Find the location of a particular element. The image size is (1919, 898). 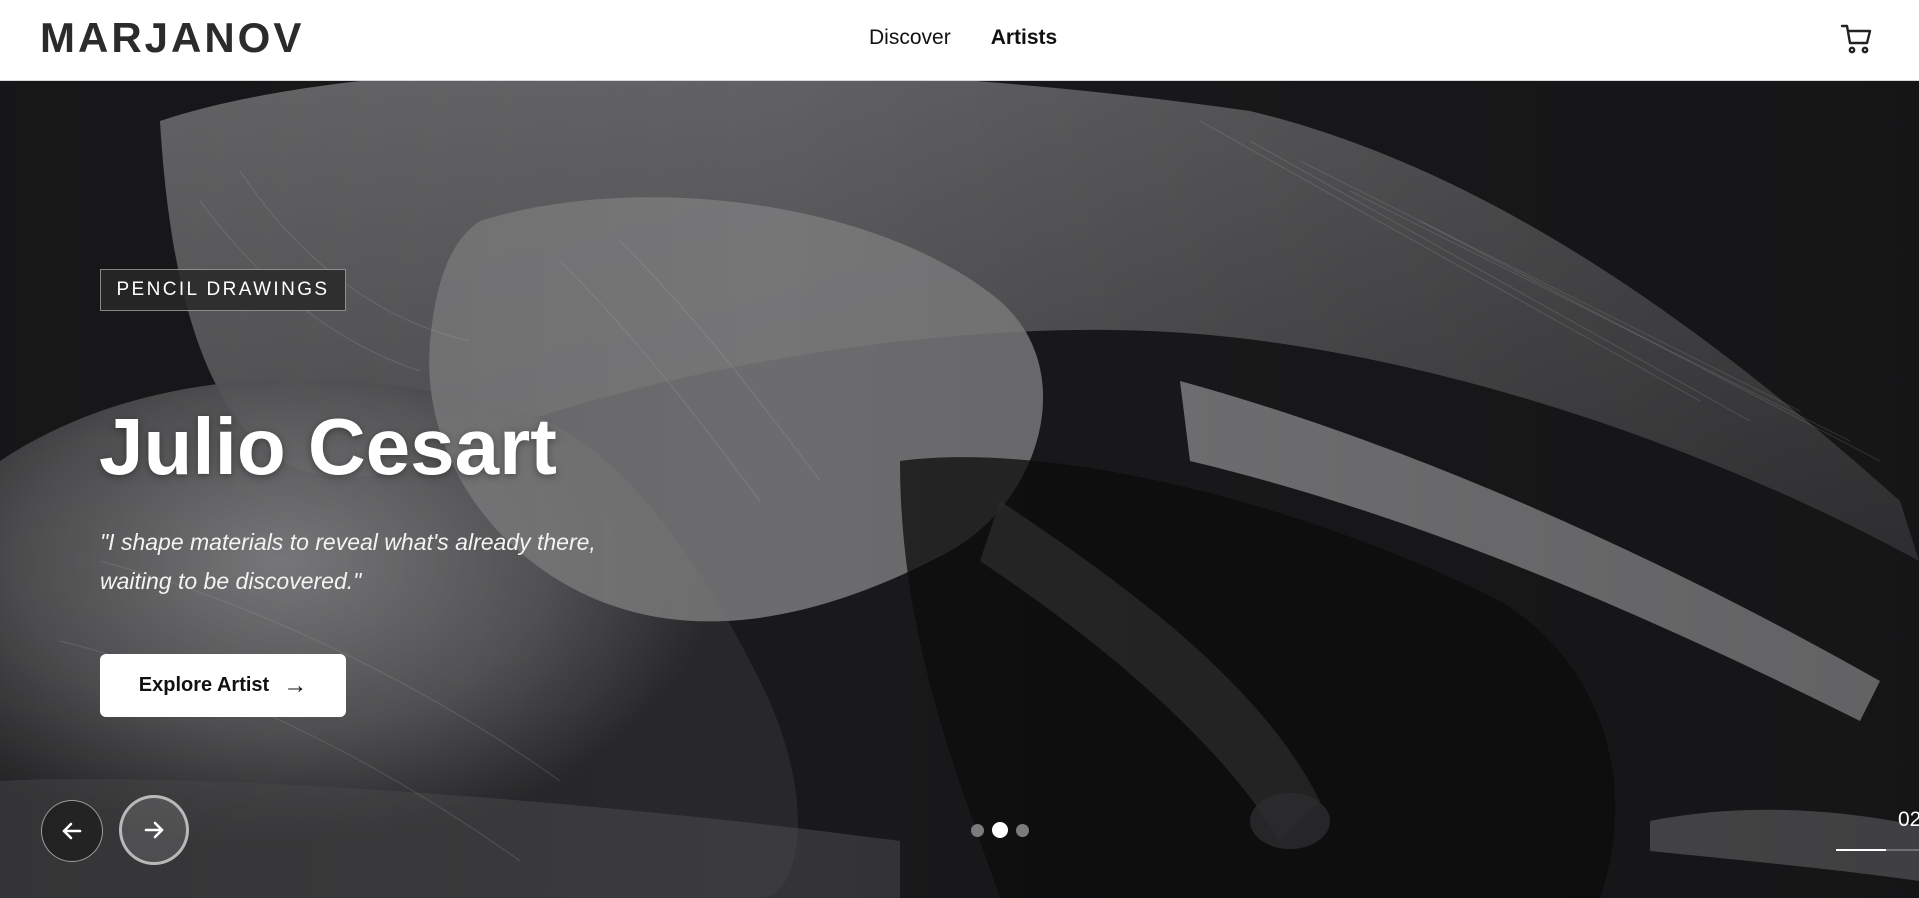

slide-indicators is located at coordinates (1000, 830).